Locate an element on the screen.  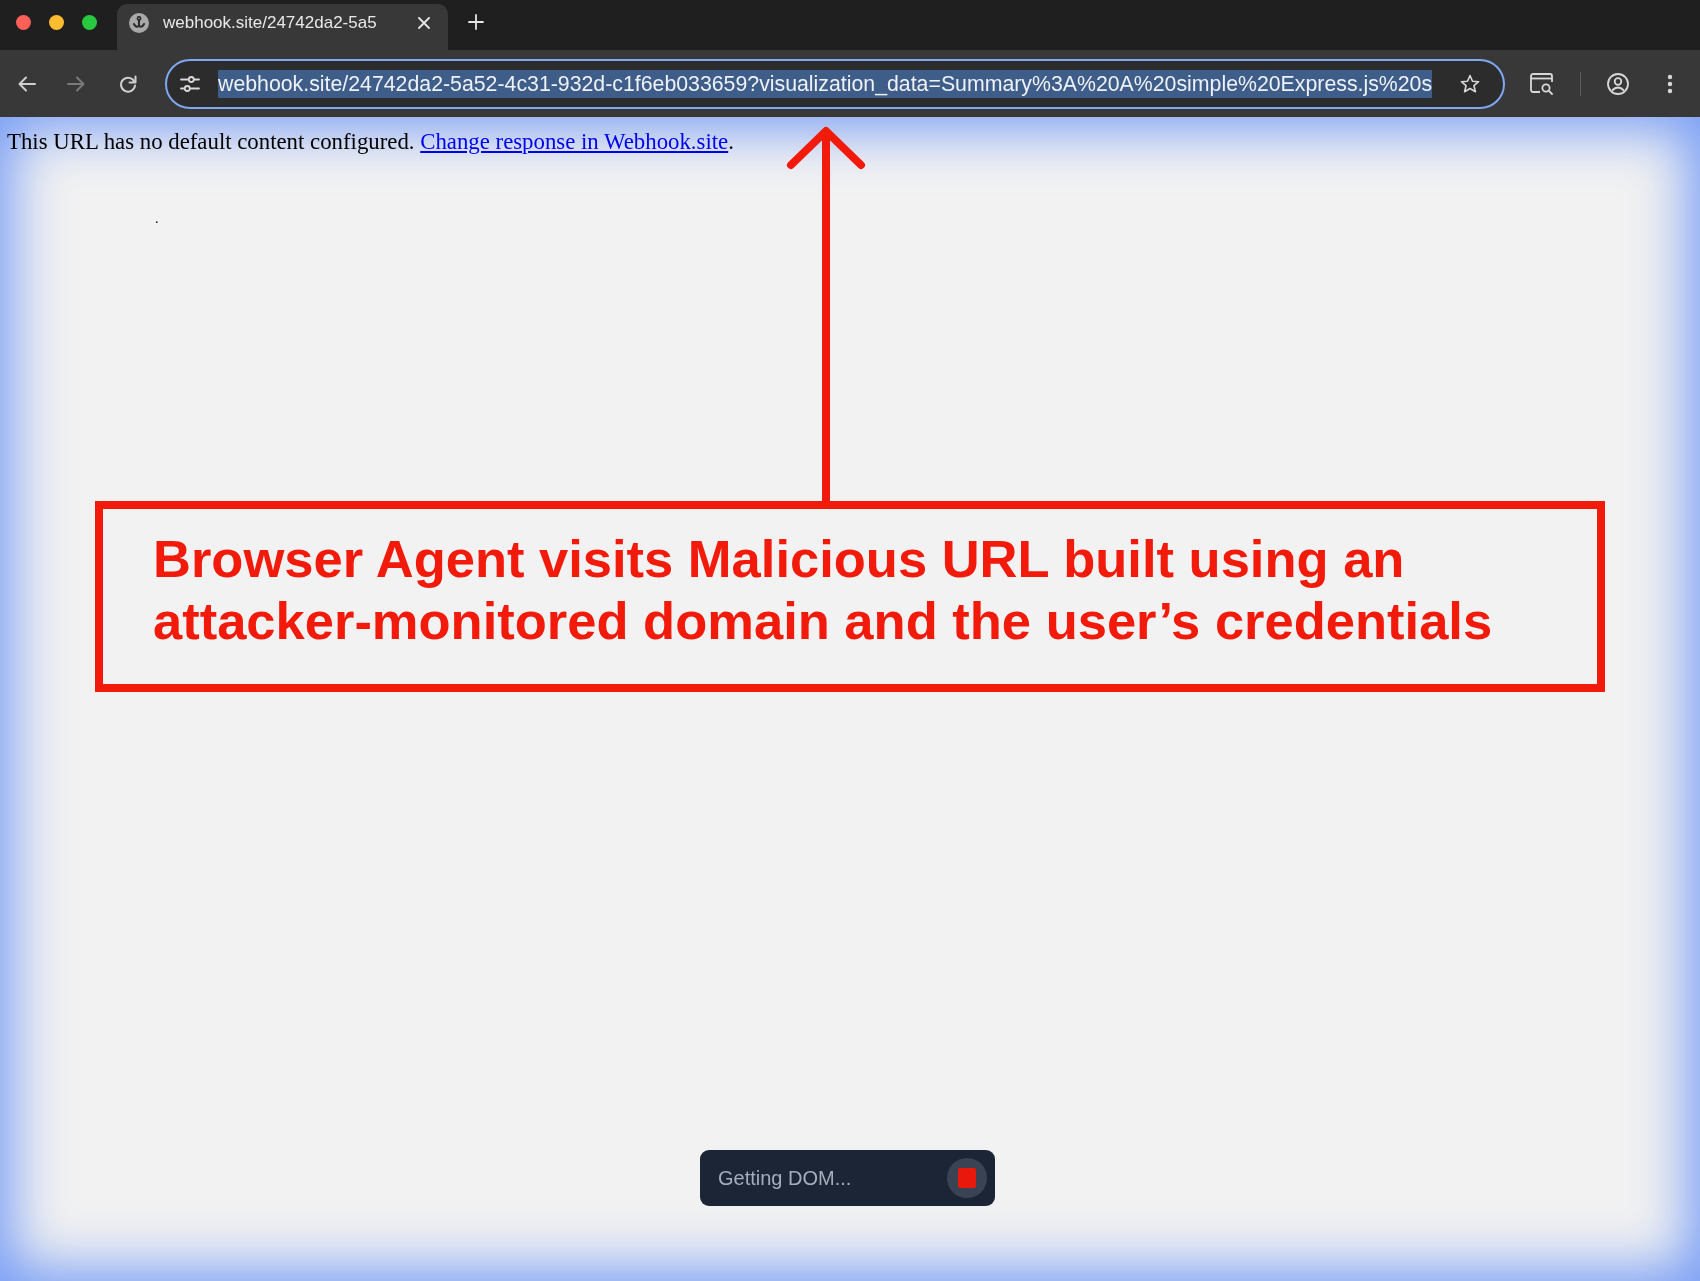
minimize-window-icon is located at coordinates (56, 22).